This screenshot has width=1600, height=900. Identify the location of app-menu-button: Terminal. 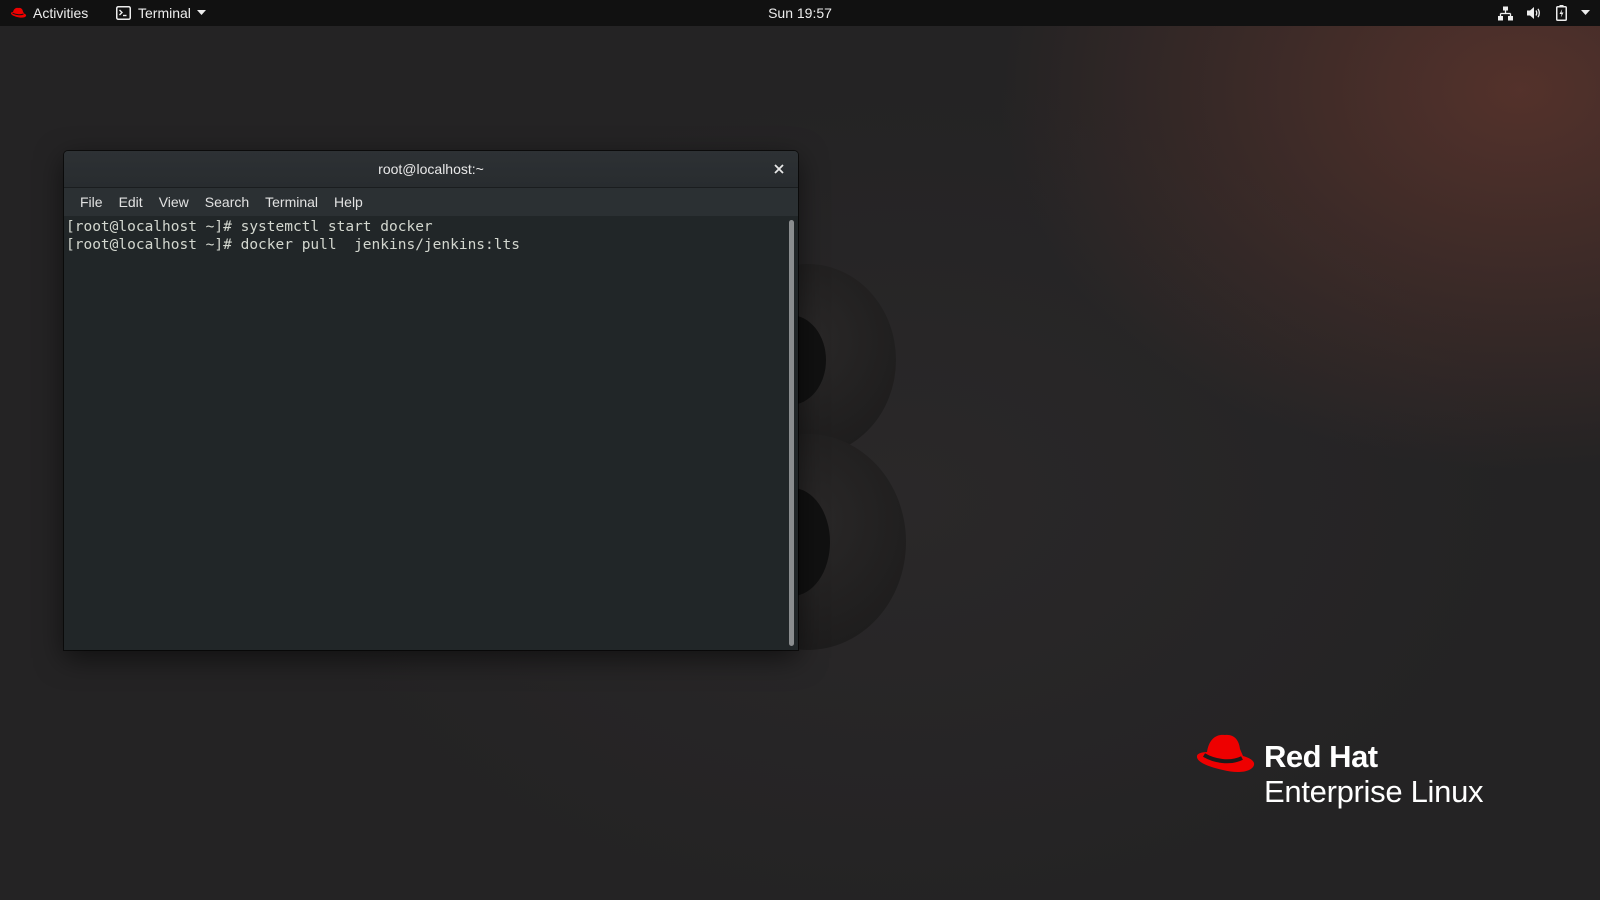
(161, 13).